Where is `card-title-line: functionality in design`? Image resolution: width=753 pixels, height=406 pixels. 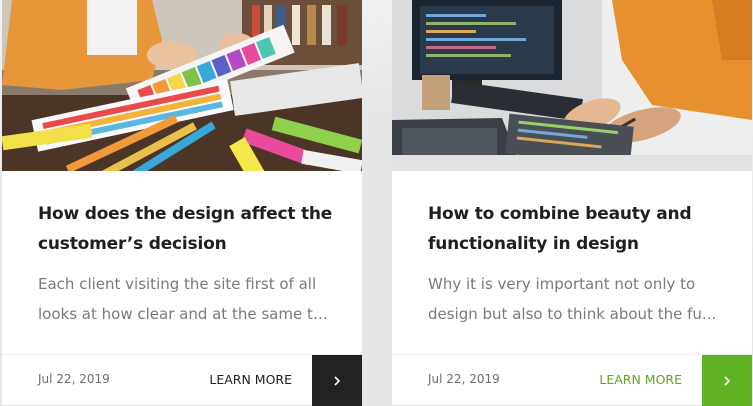 card-title-line: functionality in design is located at coordinates (533, 244).